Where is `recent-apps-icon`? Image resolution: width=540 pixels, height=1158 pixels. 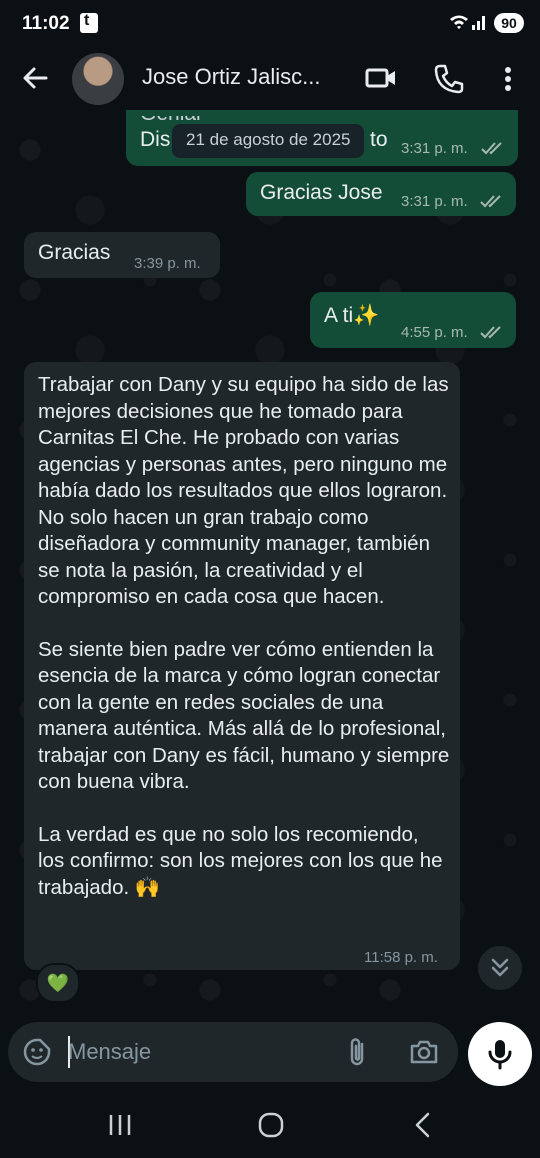
recent-apps-icon is located at coordinates (120, 1125).